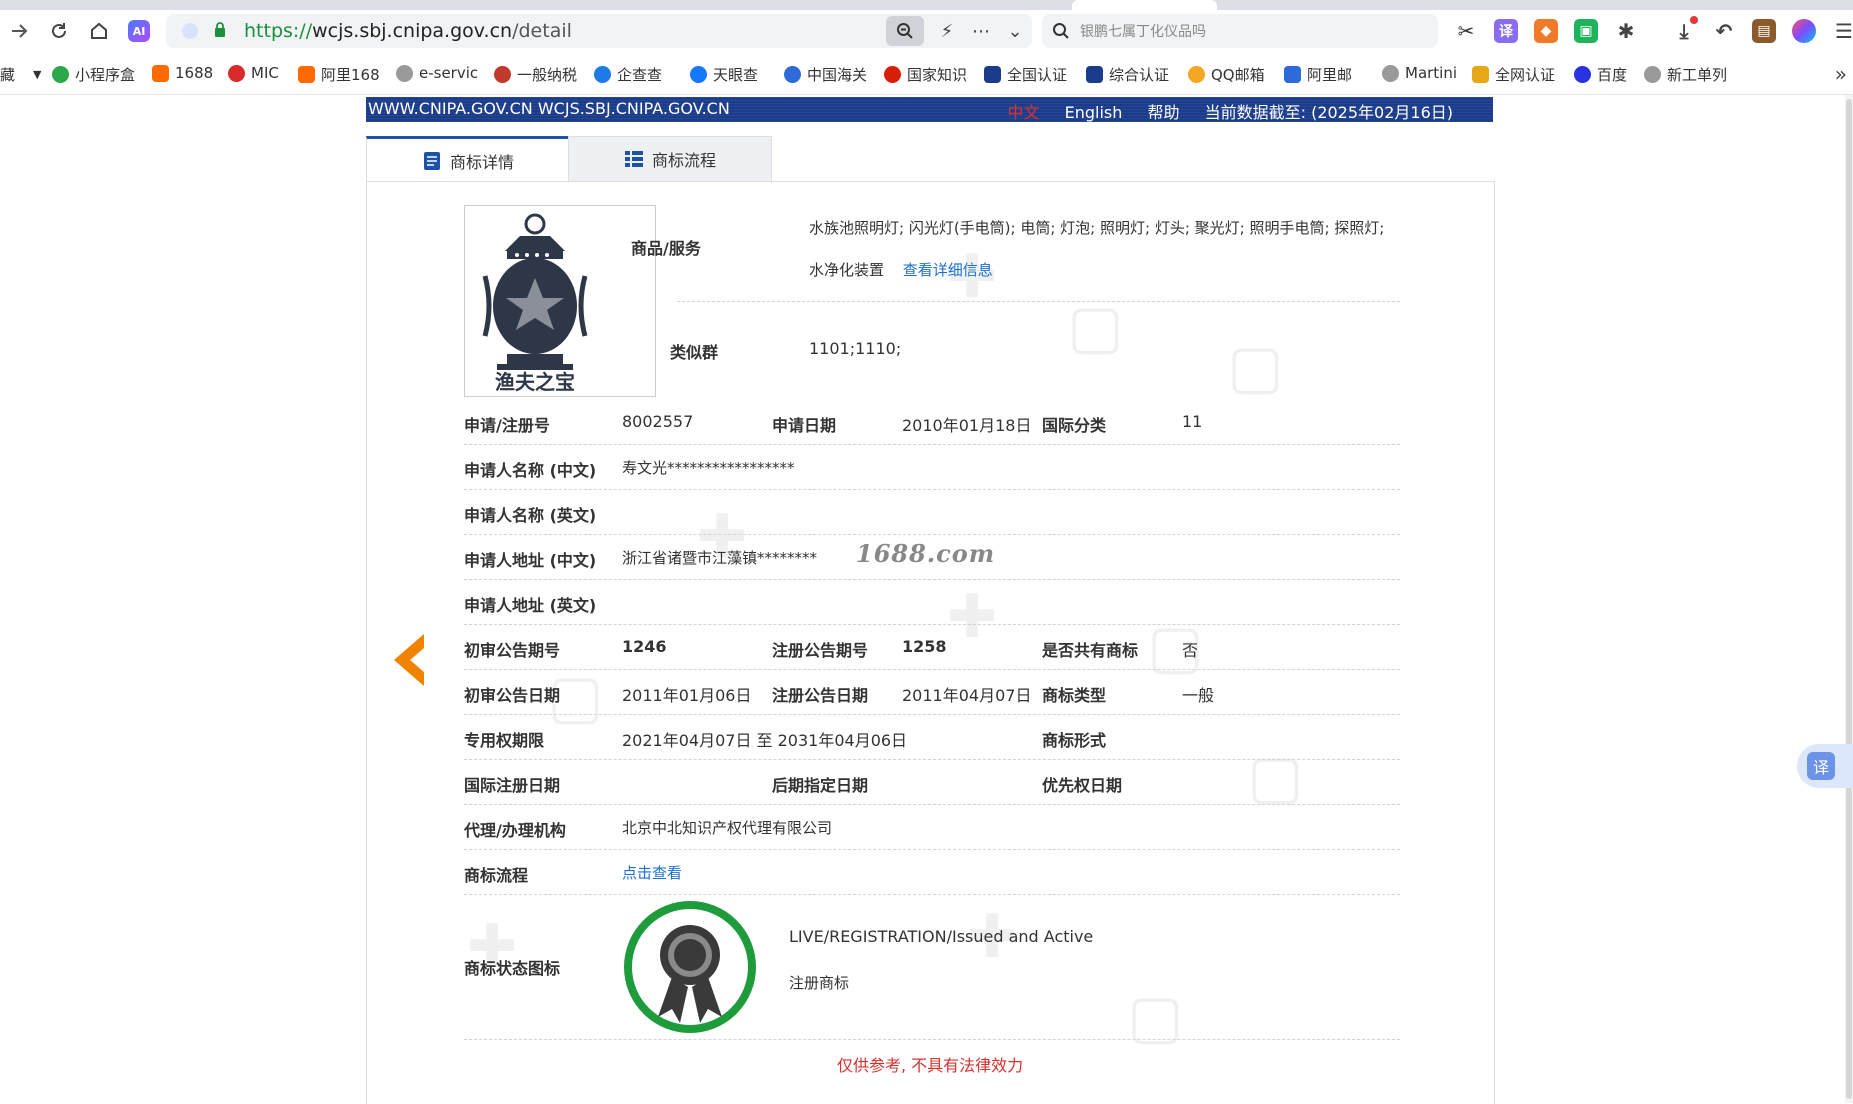  I want to click on translate-ext-icon: 译, so click(1506, 31).